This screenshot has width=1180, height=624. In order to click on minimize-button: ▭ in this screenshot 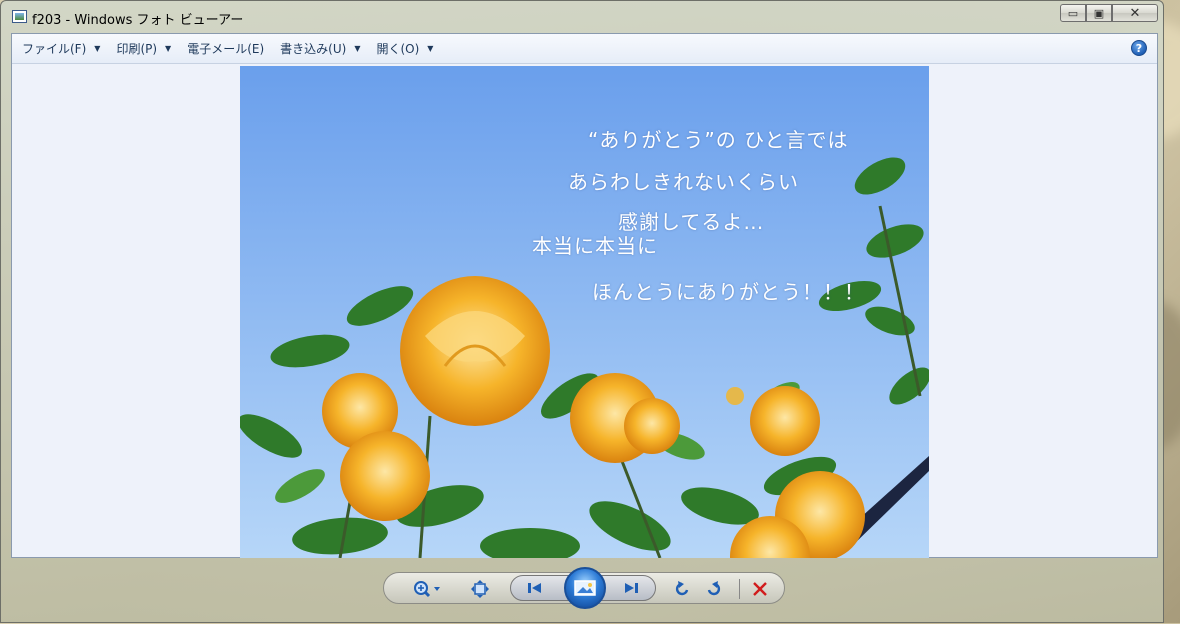, I will do `click(1073, 13)`.